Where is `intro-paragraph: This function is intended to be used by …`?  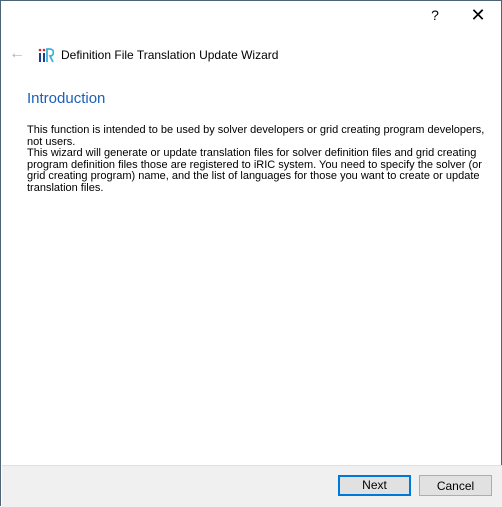
intro-paragraph: This function is intended to be used by … is located at coordinates (256, 136).